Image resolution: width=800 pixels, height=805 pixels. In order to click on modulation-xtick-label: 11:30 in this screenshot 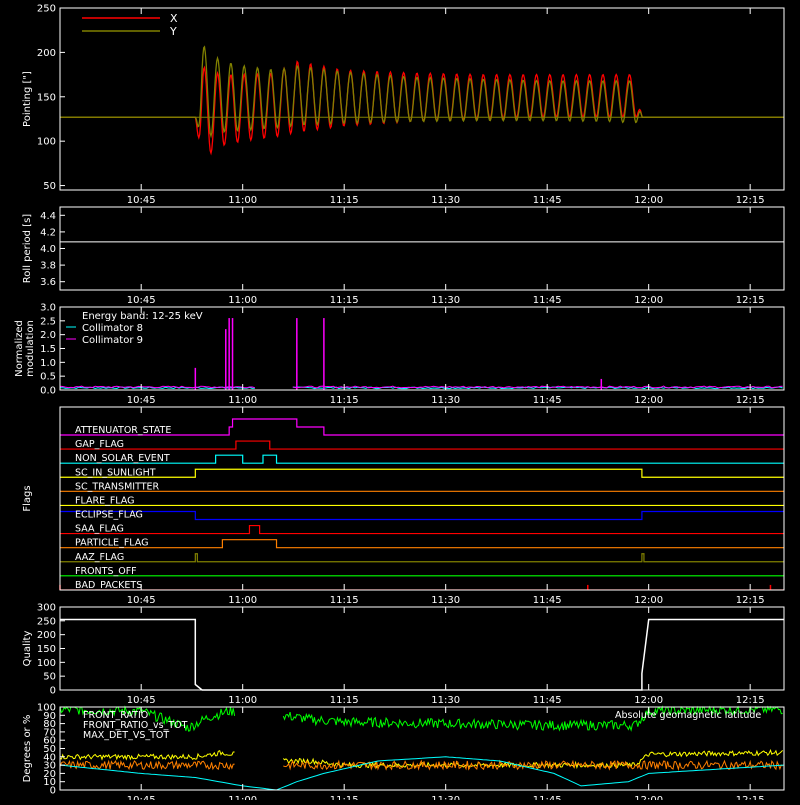, I will do `click(445, 400)`.